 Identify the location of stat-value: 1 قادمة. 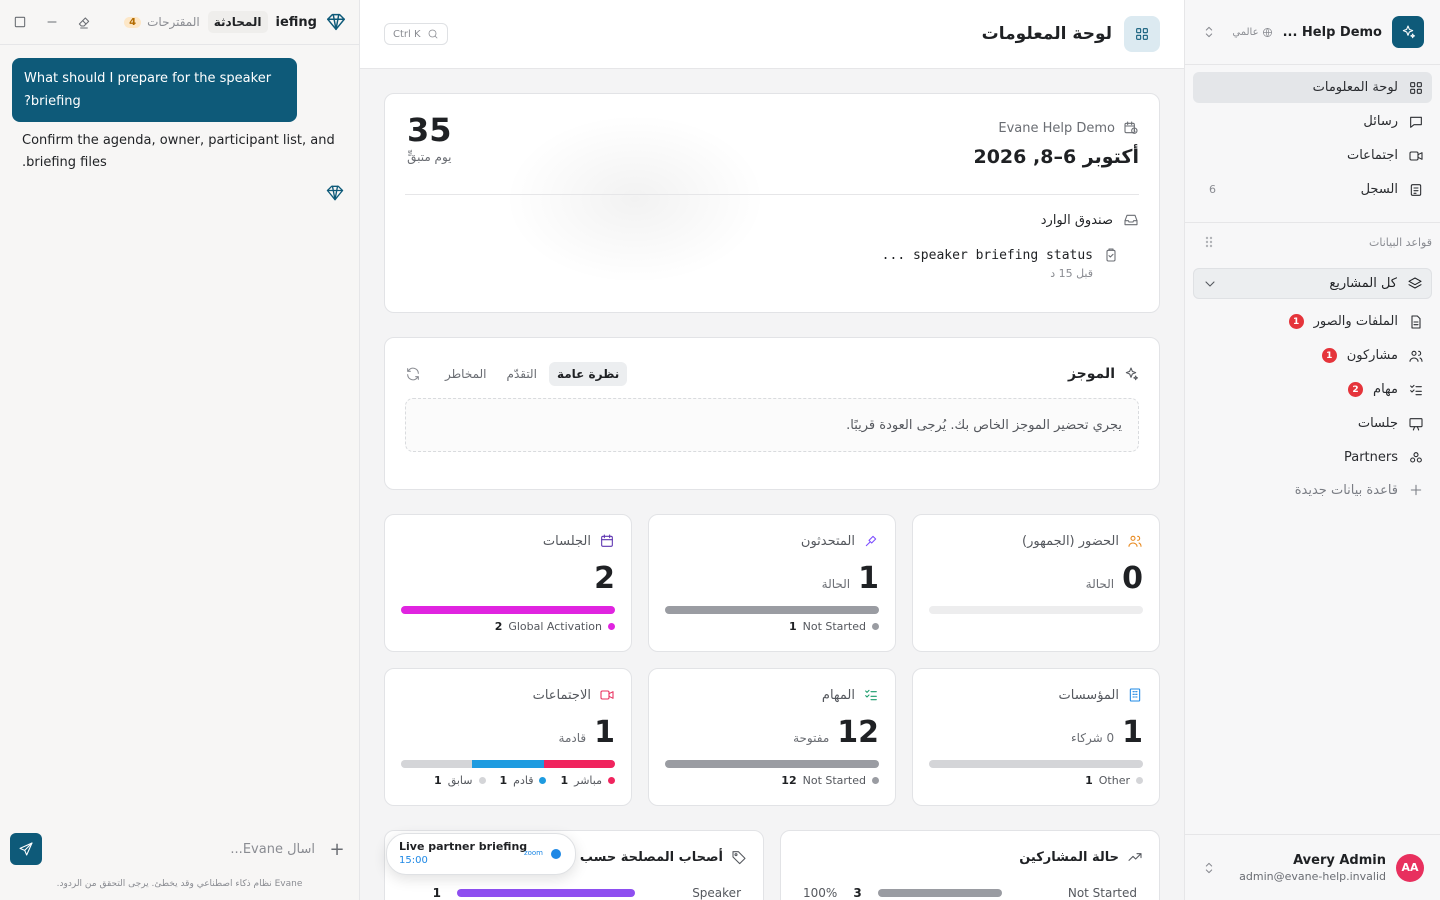
(587, 733).